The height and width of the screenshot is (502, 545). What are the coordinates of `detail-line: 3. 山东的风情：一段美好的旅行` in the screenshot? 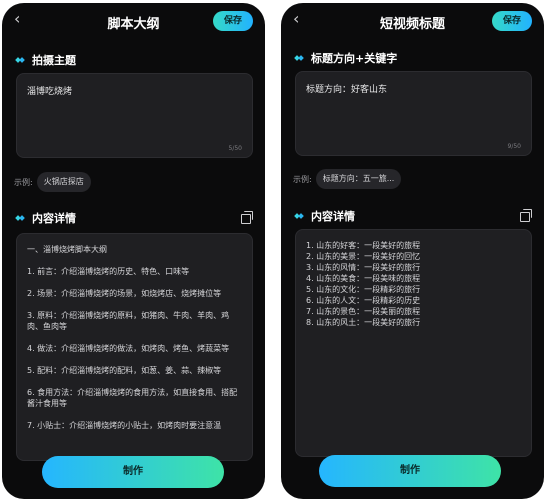 It's located at (363, 267).